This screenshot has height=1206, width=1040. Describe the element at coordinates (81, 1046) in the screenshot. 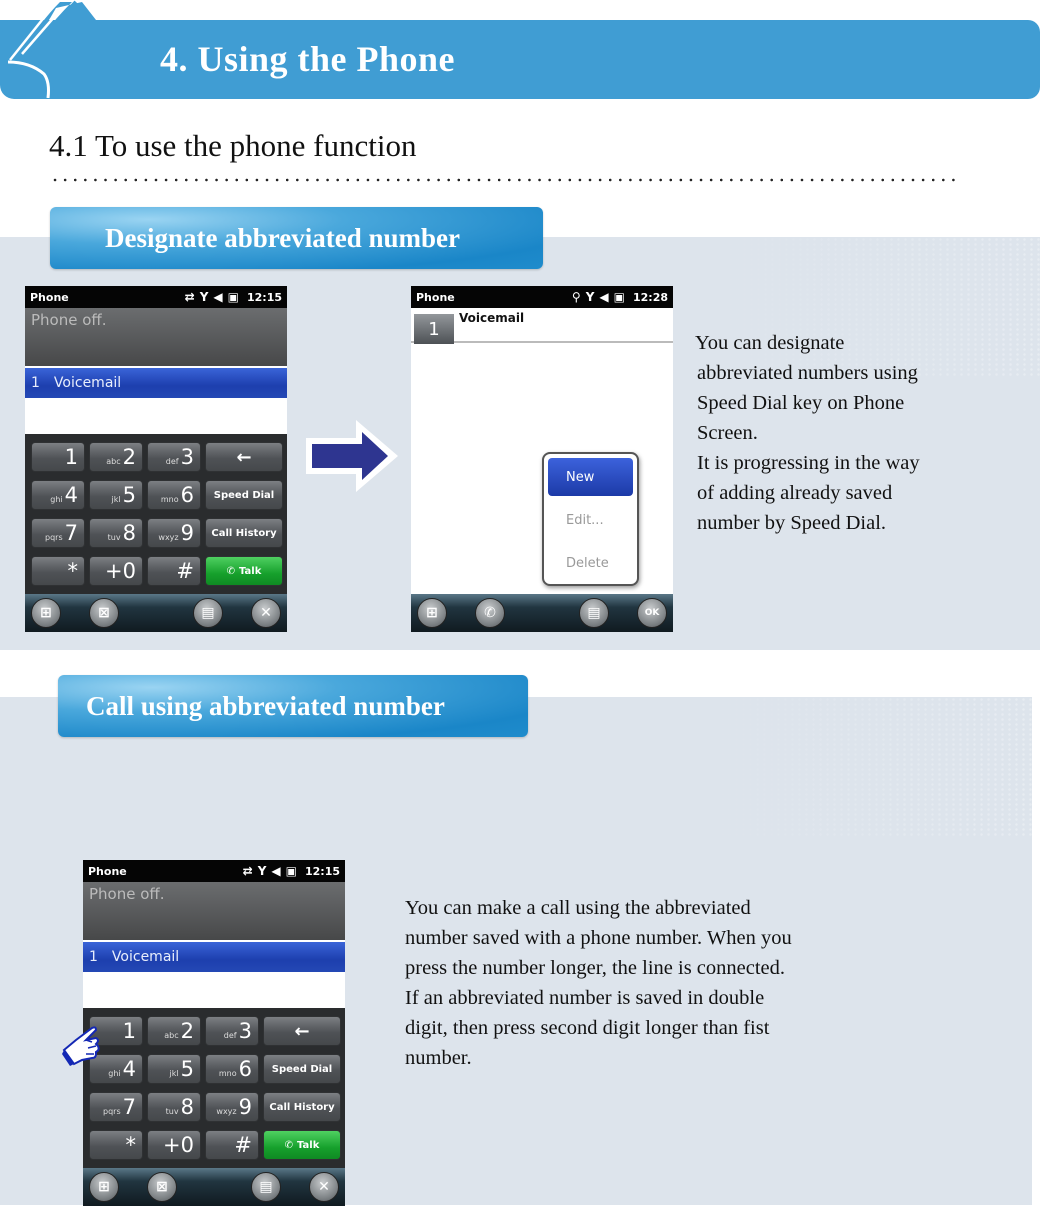

I see `pointing-hand-icon` at that location.